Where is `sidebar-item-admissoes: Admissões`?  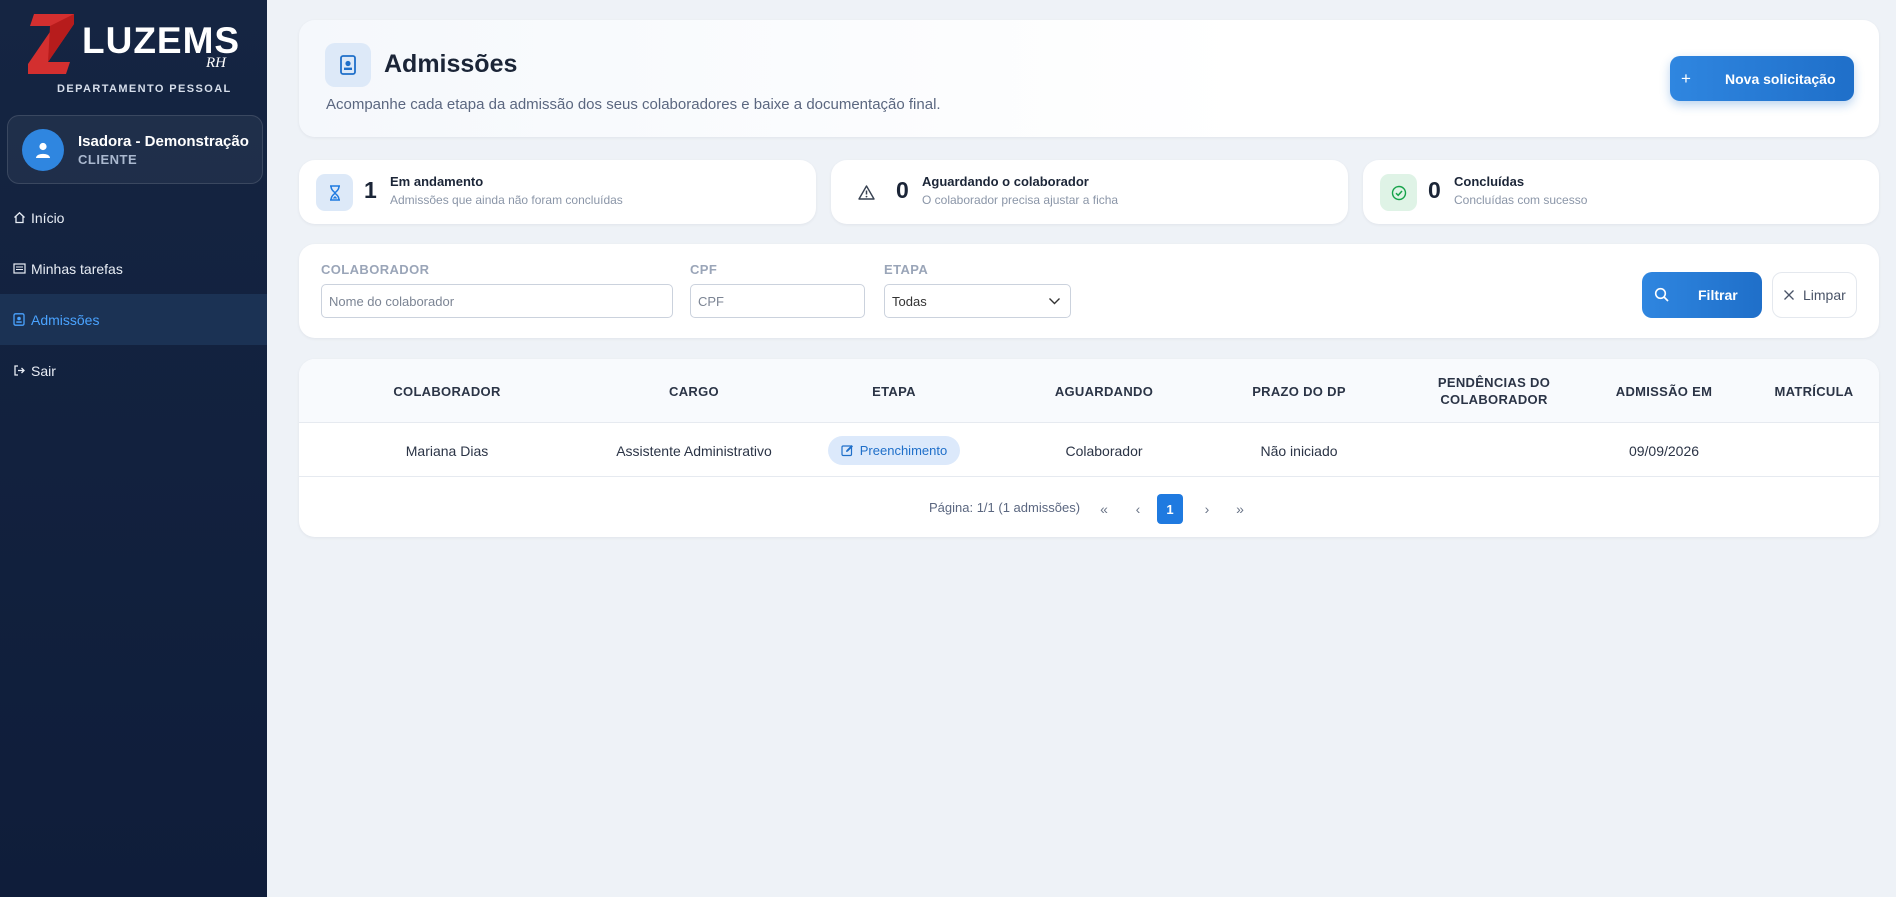
sidebar-item-admissoes: Admissões is located at coordinates (133, 319).